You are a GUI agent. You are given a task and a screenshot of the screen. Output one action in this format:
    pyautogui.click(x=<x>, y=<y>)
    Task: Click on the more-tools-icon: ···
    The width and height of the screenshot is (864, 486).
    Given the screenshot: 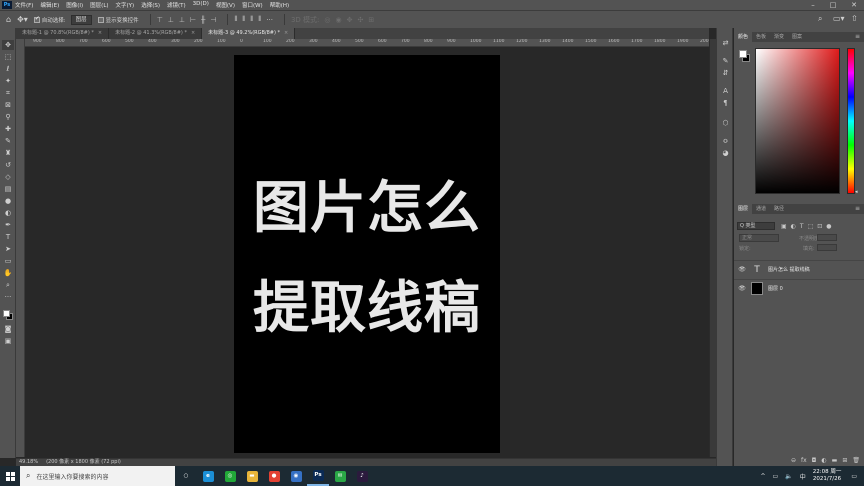 What is the action you would take?
    pyautogui.click(x=8, y=297)
    